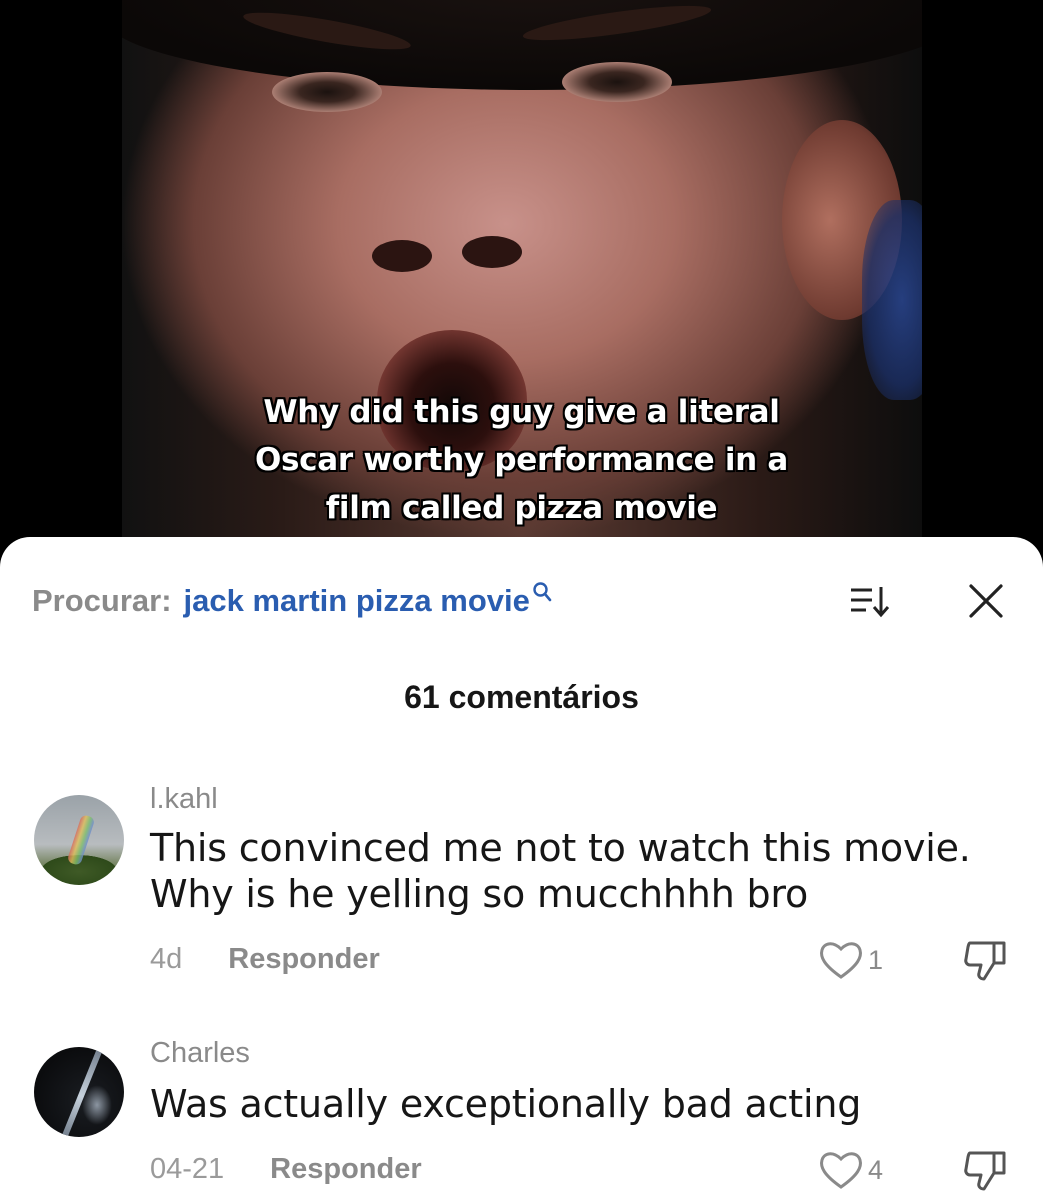 This screenshot has width=1043, height=1199. What do you see at coordinates (521, 697) in the screenshot?
I see `comment-count: 61 comentários` at bounding box center [521, 697].